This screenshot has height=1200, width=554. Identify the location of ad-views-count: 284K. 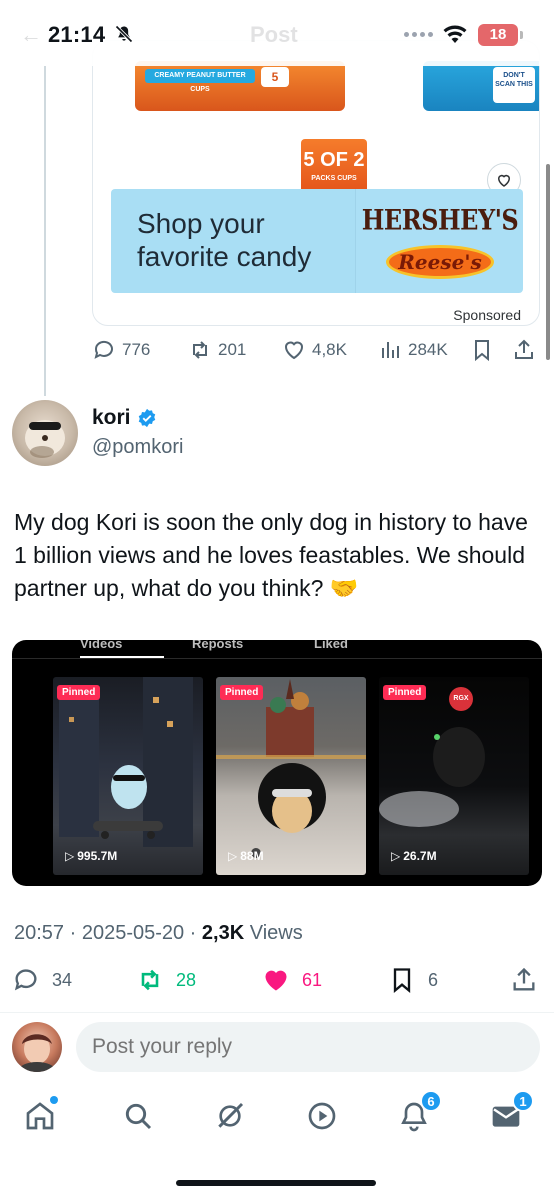
(428, 349).